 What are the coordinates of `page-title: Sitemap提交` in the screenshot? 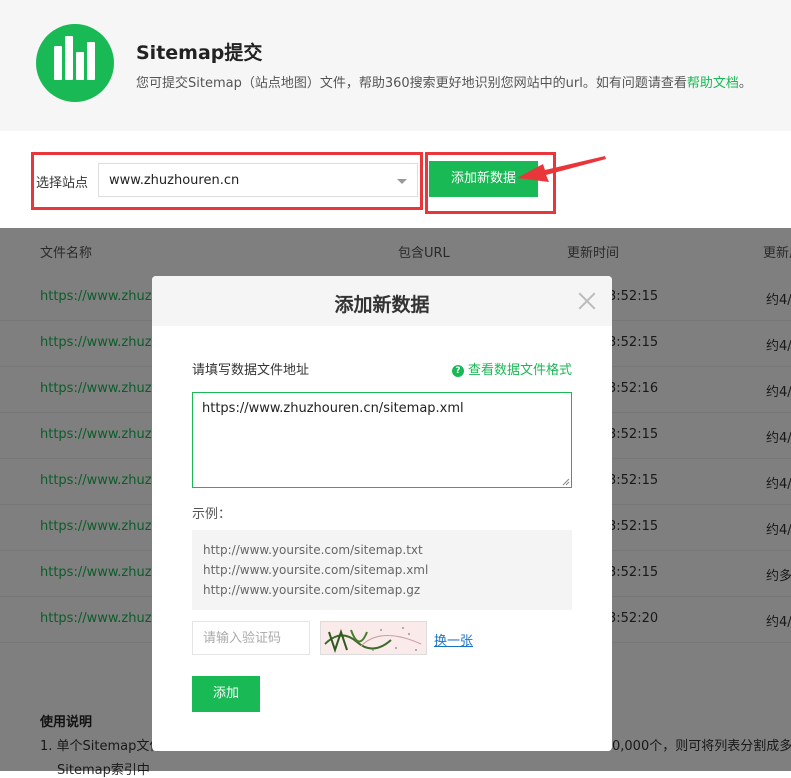 It's located at (199, 53).